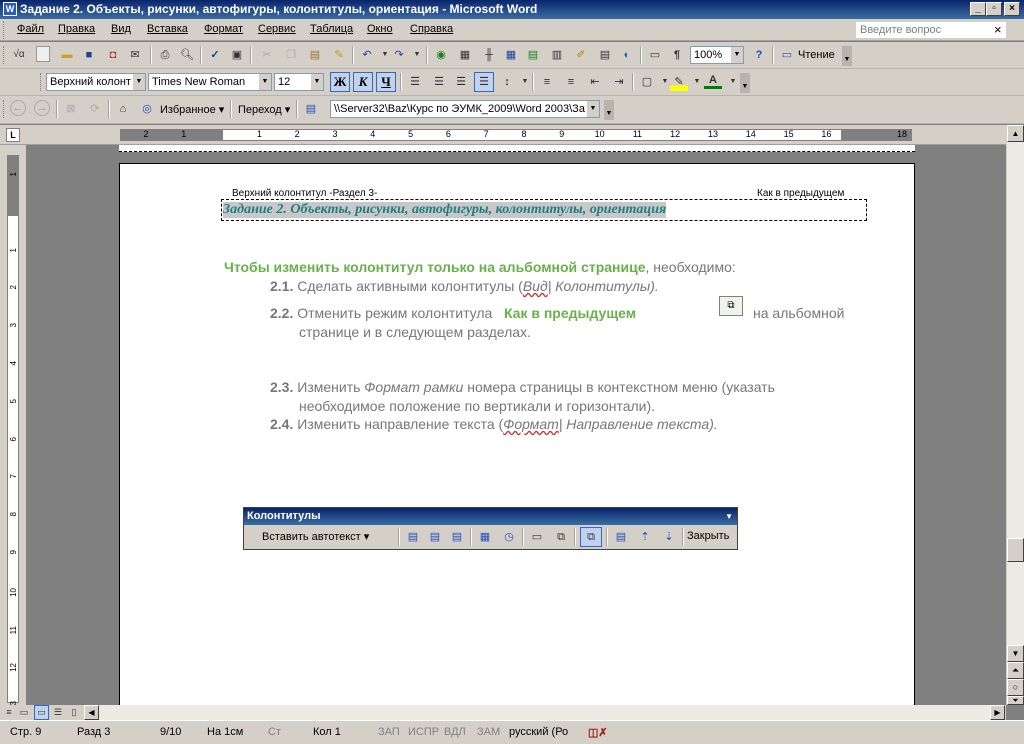 This screenshot has height=744, width=1024. I want to click on stop-icon: ⊠, so click(71, 109).